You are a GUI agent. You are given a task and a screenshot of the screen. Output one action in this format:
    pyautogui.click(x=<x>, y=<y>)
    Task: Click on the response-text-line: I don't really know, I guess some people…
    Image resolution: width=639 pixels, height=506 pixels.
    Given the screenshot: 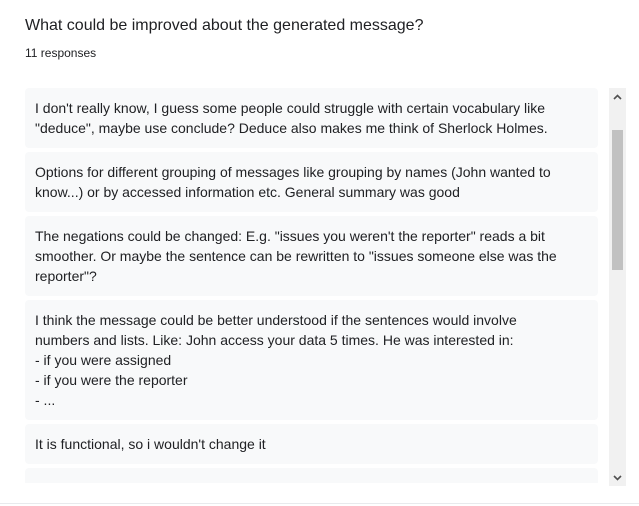 What is the action you would take?
    pyautogui.click(x=290, y=108)
    